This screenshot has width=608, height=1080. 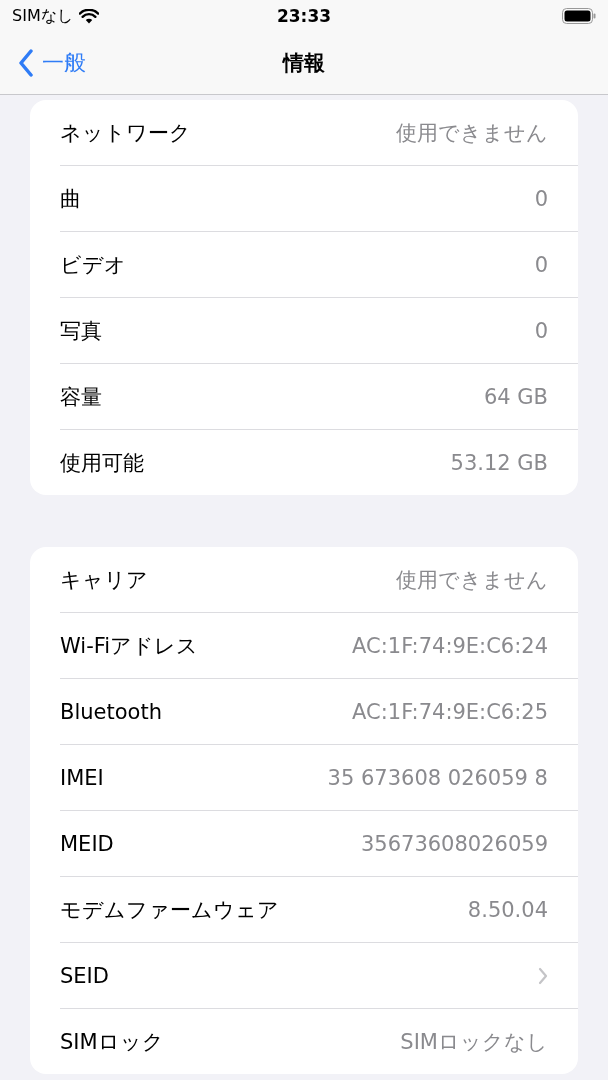 What do you see at coordinates (474, 1042) in the screenshot?
I see `row-value: SIMロックなし` at bounding box center [474, 1042].